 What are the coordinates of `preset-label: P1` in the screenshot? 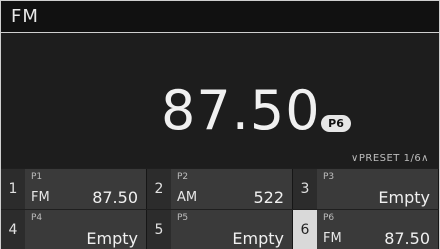 It's located at (37, 177).